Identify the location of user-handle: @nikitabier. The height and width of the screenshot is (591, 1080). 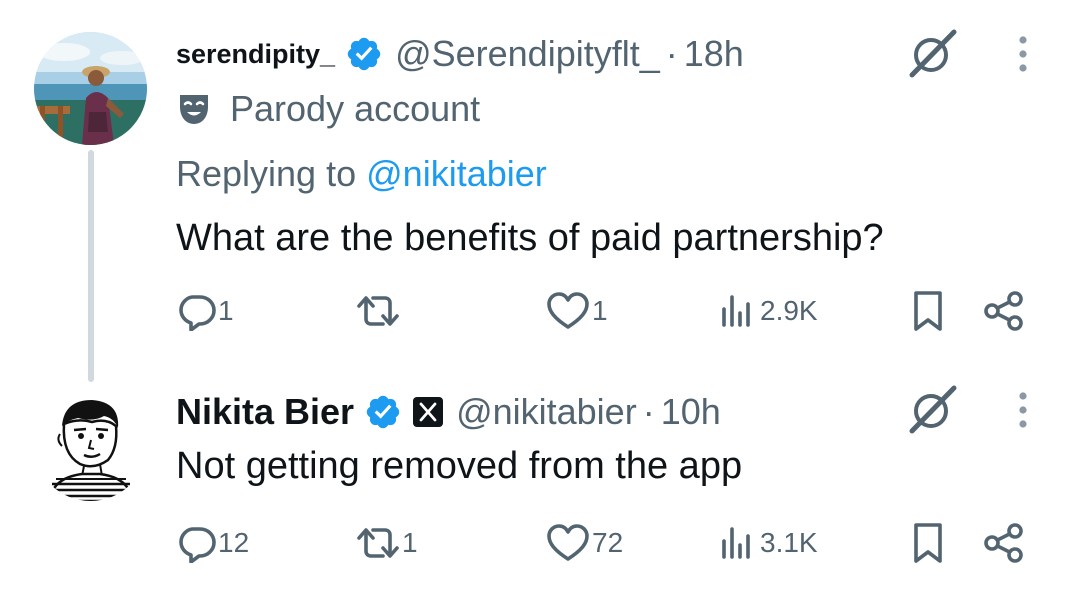
(546, 412).